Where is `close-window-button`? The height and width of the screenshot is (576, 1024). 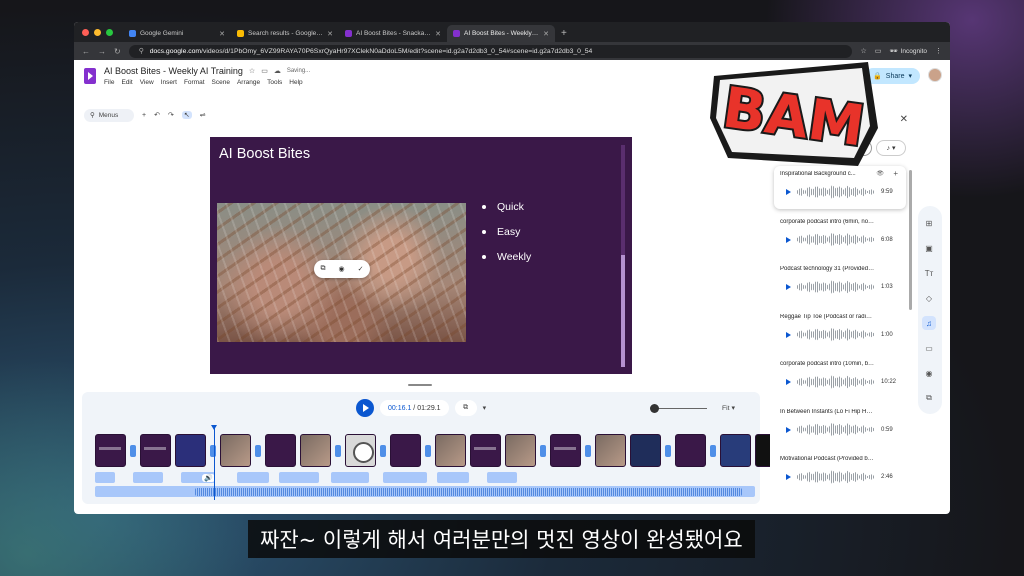
close-window-button is located at coordinates (85, 32).